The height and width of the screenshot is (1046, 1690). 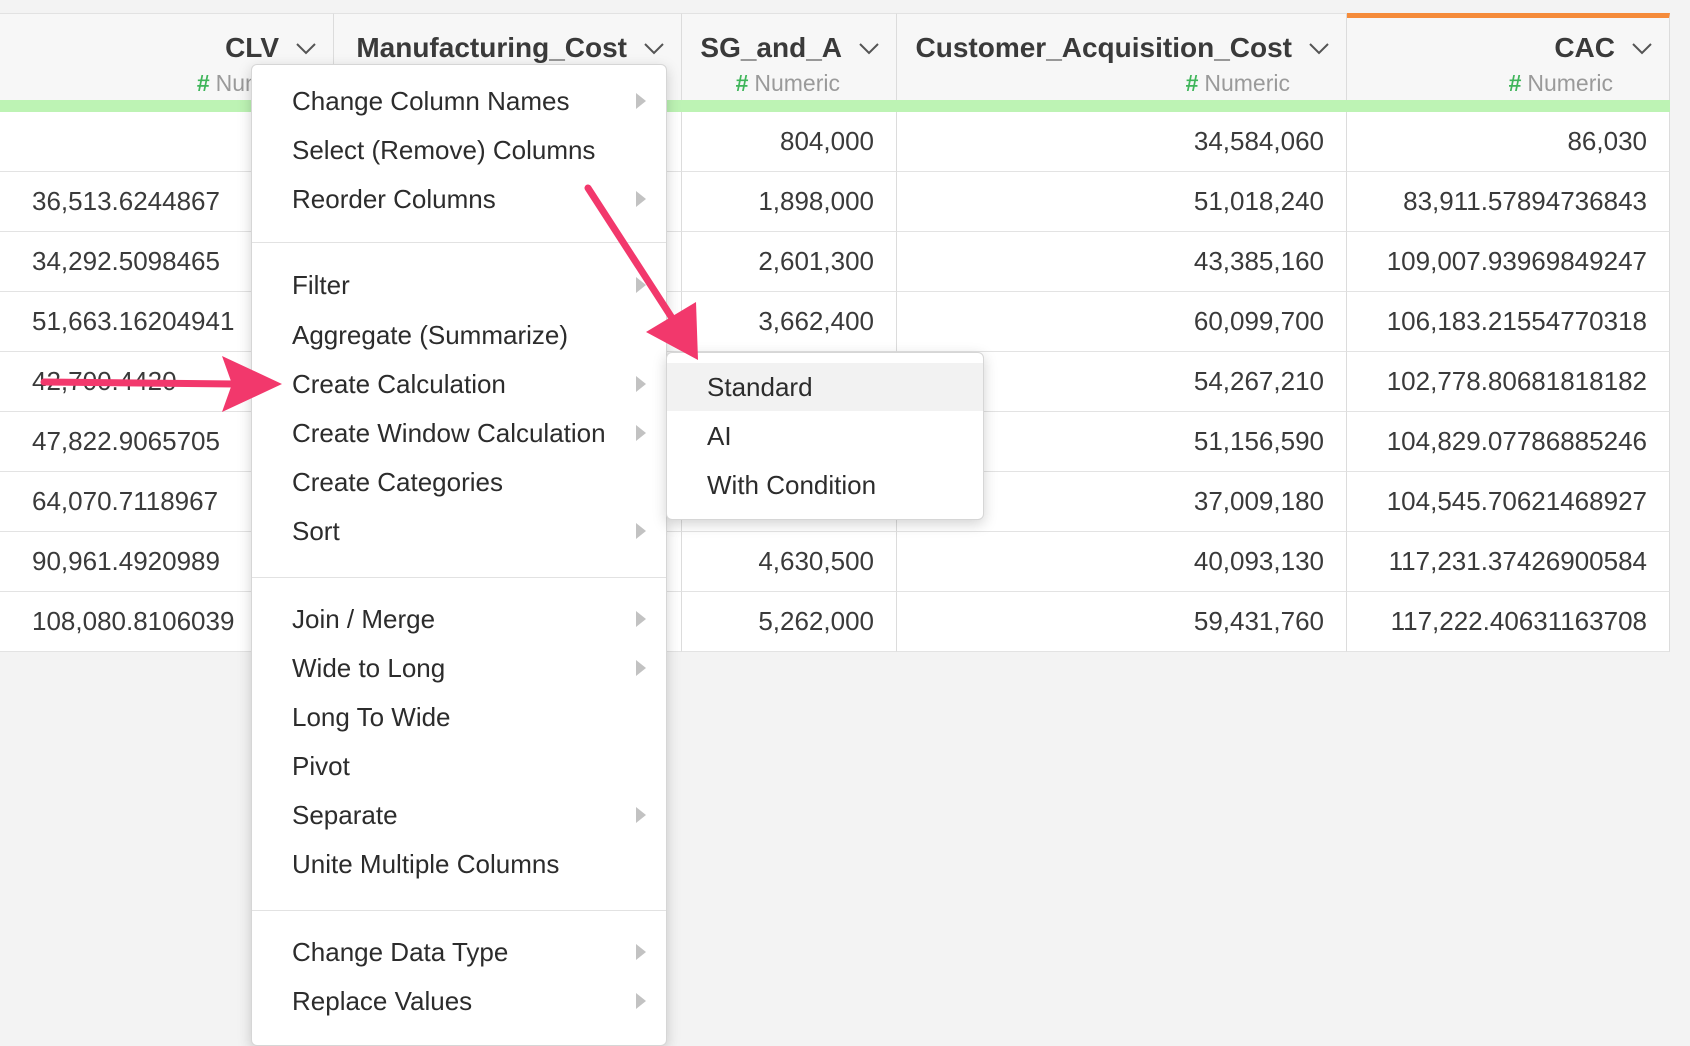 I want to click on menu-item-pivot: Pivot, so click(x=459, y=766).